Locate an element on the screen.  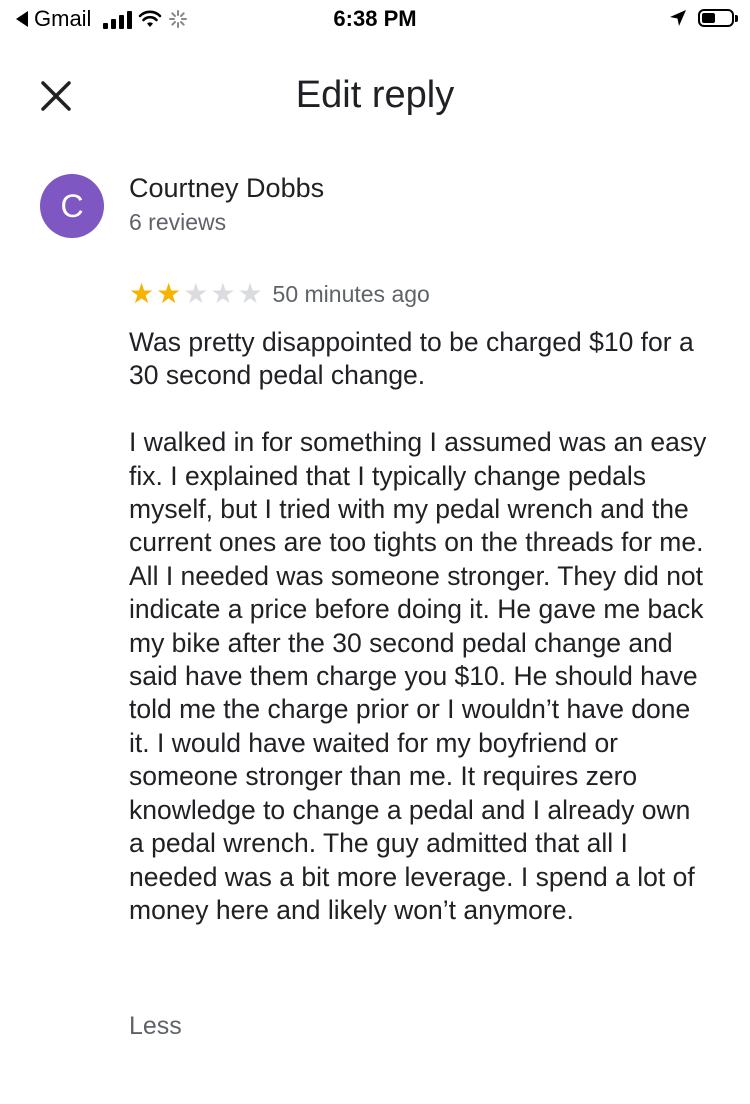
reviewer-review-count: 6 reviews is located at coordinates (178, 222).